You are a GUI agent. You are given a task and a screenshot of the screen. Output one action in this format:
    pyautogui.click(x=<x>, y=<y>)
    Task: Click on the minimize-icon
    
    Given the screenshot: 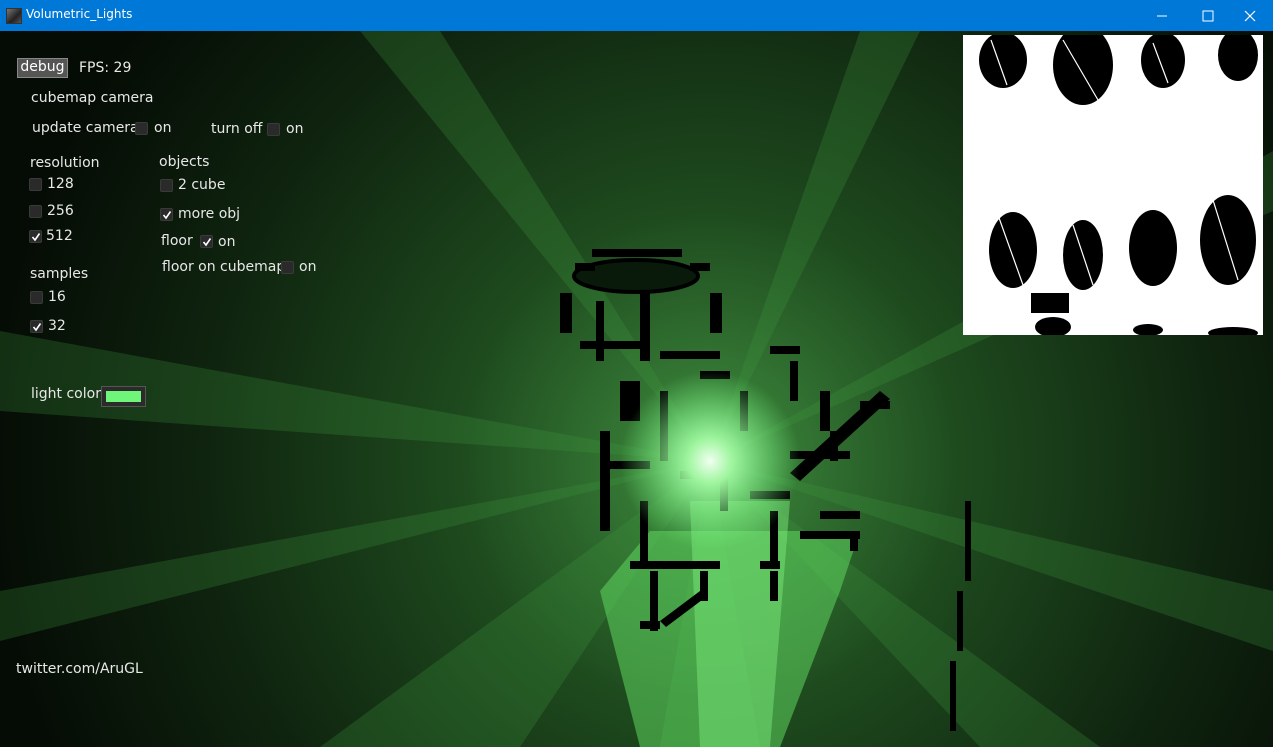 What is the action you would take?
    pyautogui.click(x=1162, y=16)
    